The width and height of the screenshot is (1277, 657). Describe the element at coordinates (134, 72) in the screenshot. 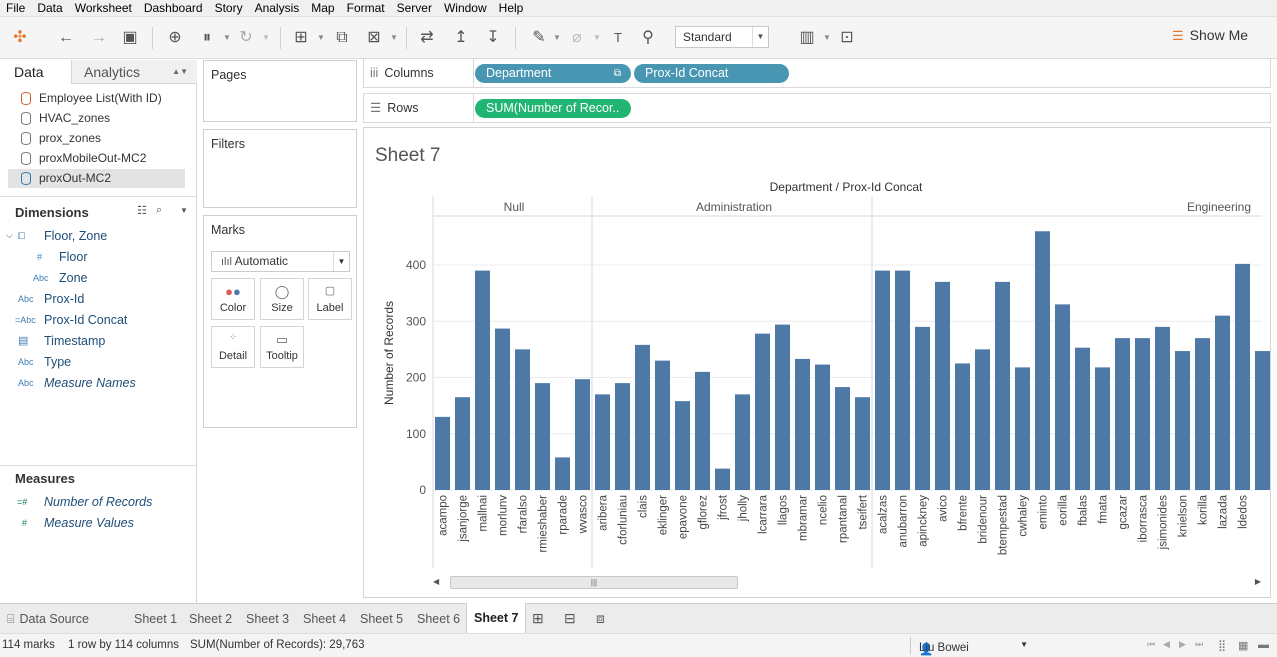

I see `tab-analytics: Analytics ▲▼` at that location.